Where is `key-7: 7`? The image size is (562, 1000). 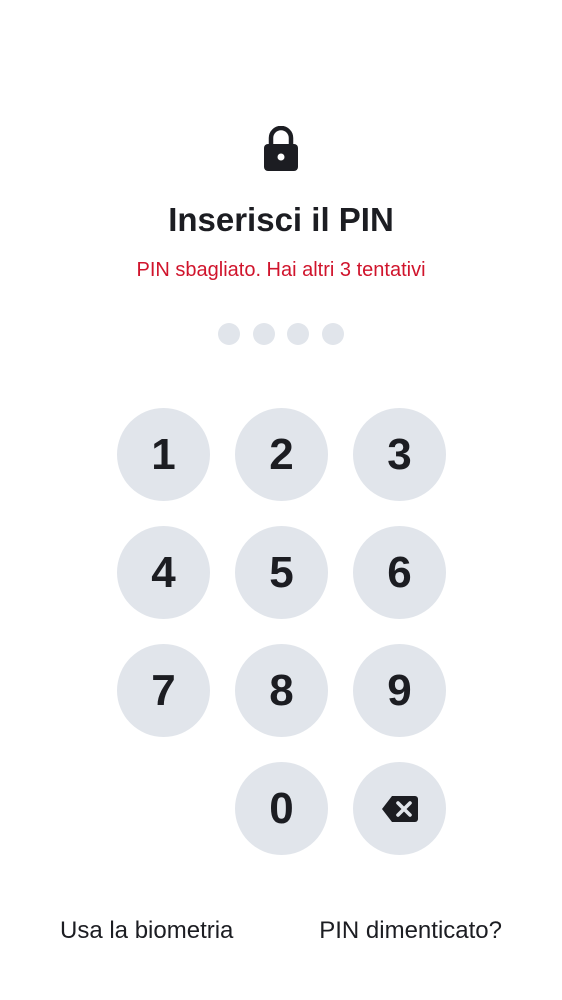 key-7: 7 is located at coordinates (163, 690).